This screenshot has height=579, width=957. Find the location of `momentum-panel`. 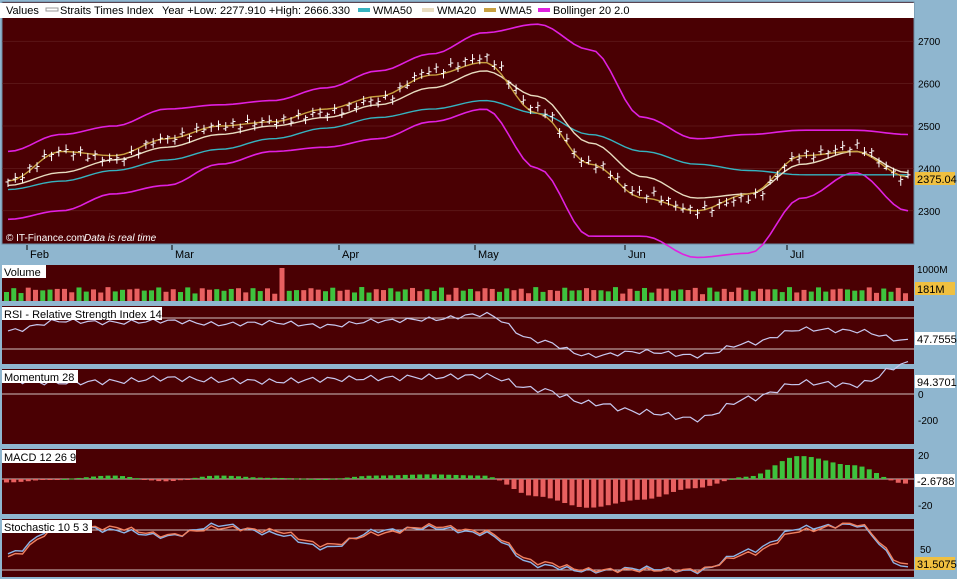

momentum-panel is located at coordinates (458, 406).